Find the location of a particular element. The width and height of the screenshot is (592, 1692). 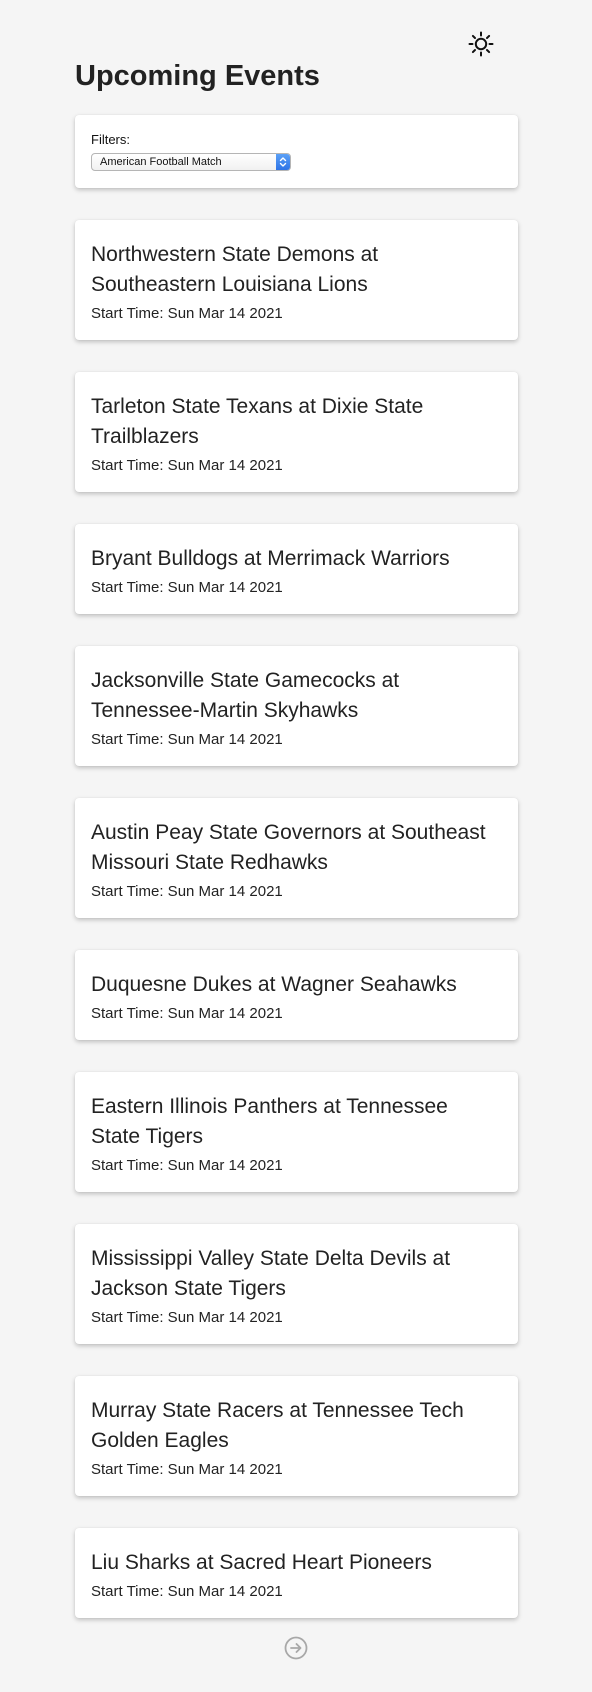

select-chevrons-icon is located at coordinates (283, 162).